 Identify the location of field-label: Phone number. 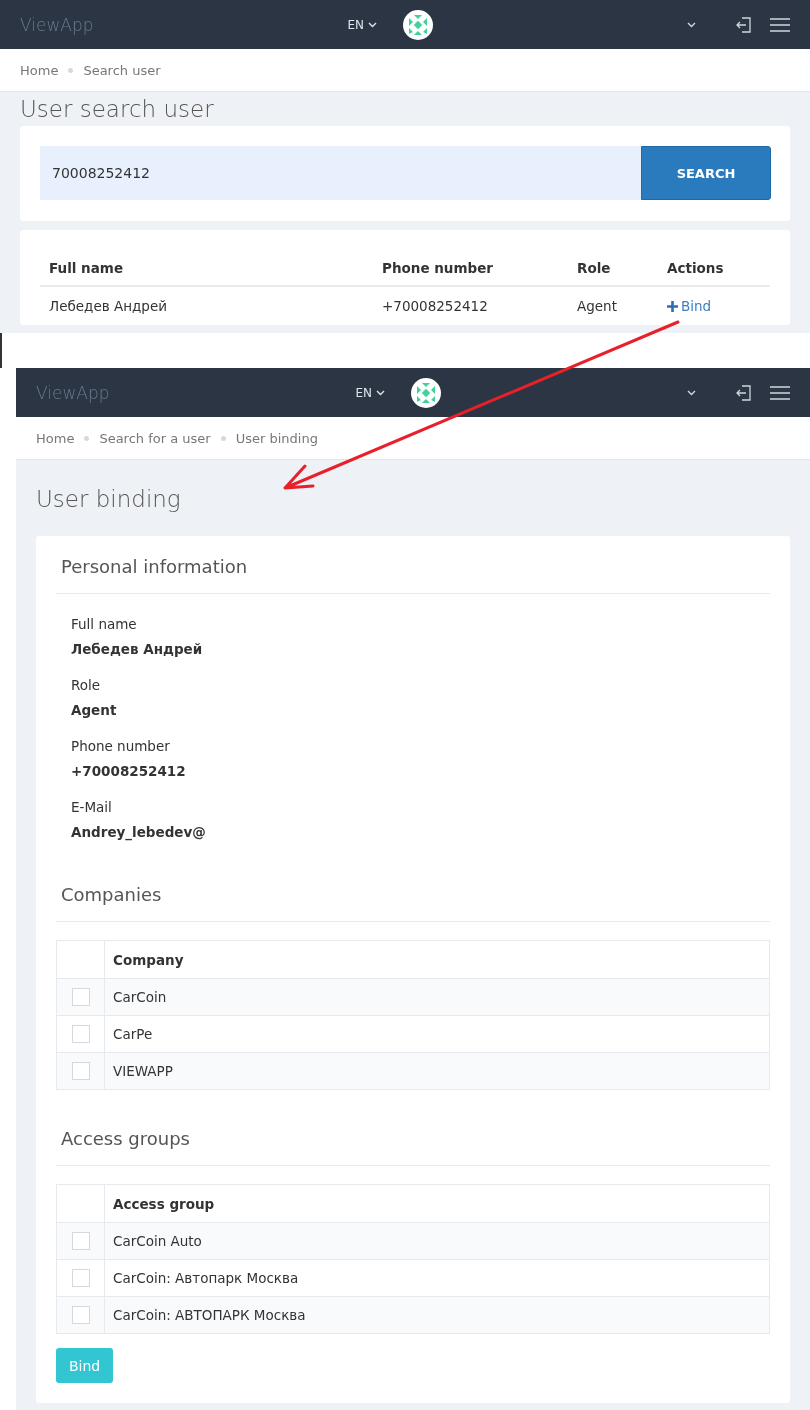
(121, 746).